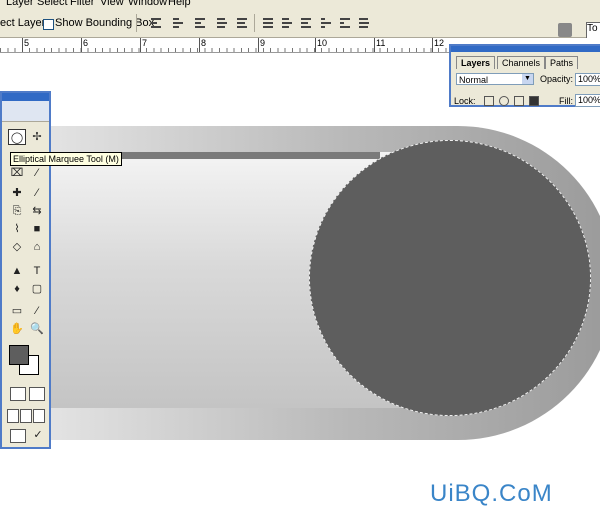 This screenshot has height=516, width=600. I want to click on move-tool-icon: ✢, so click(37, 137).